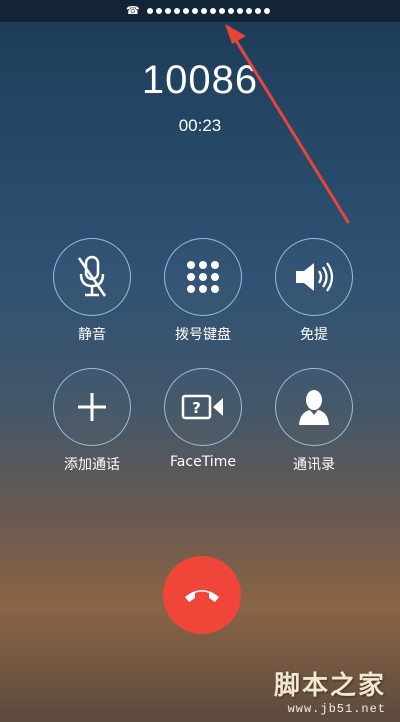  What do you see at coordinates (329, 686) in the screenshot?
I see `watermark-title: 脚本之家` at bounding box center [329, 686].